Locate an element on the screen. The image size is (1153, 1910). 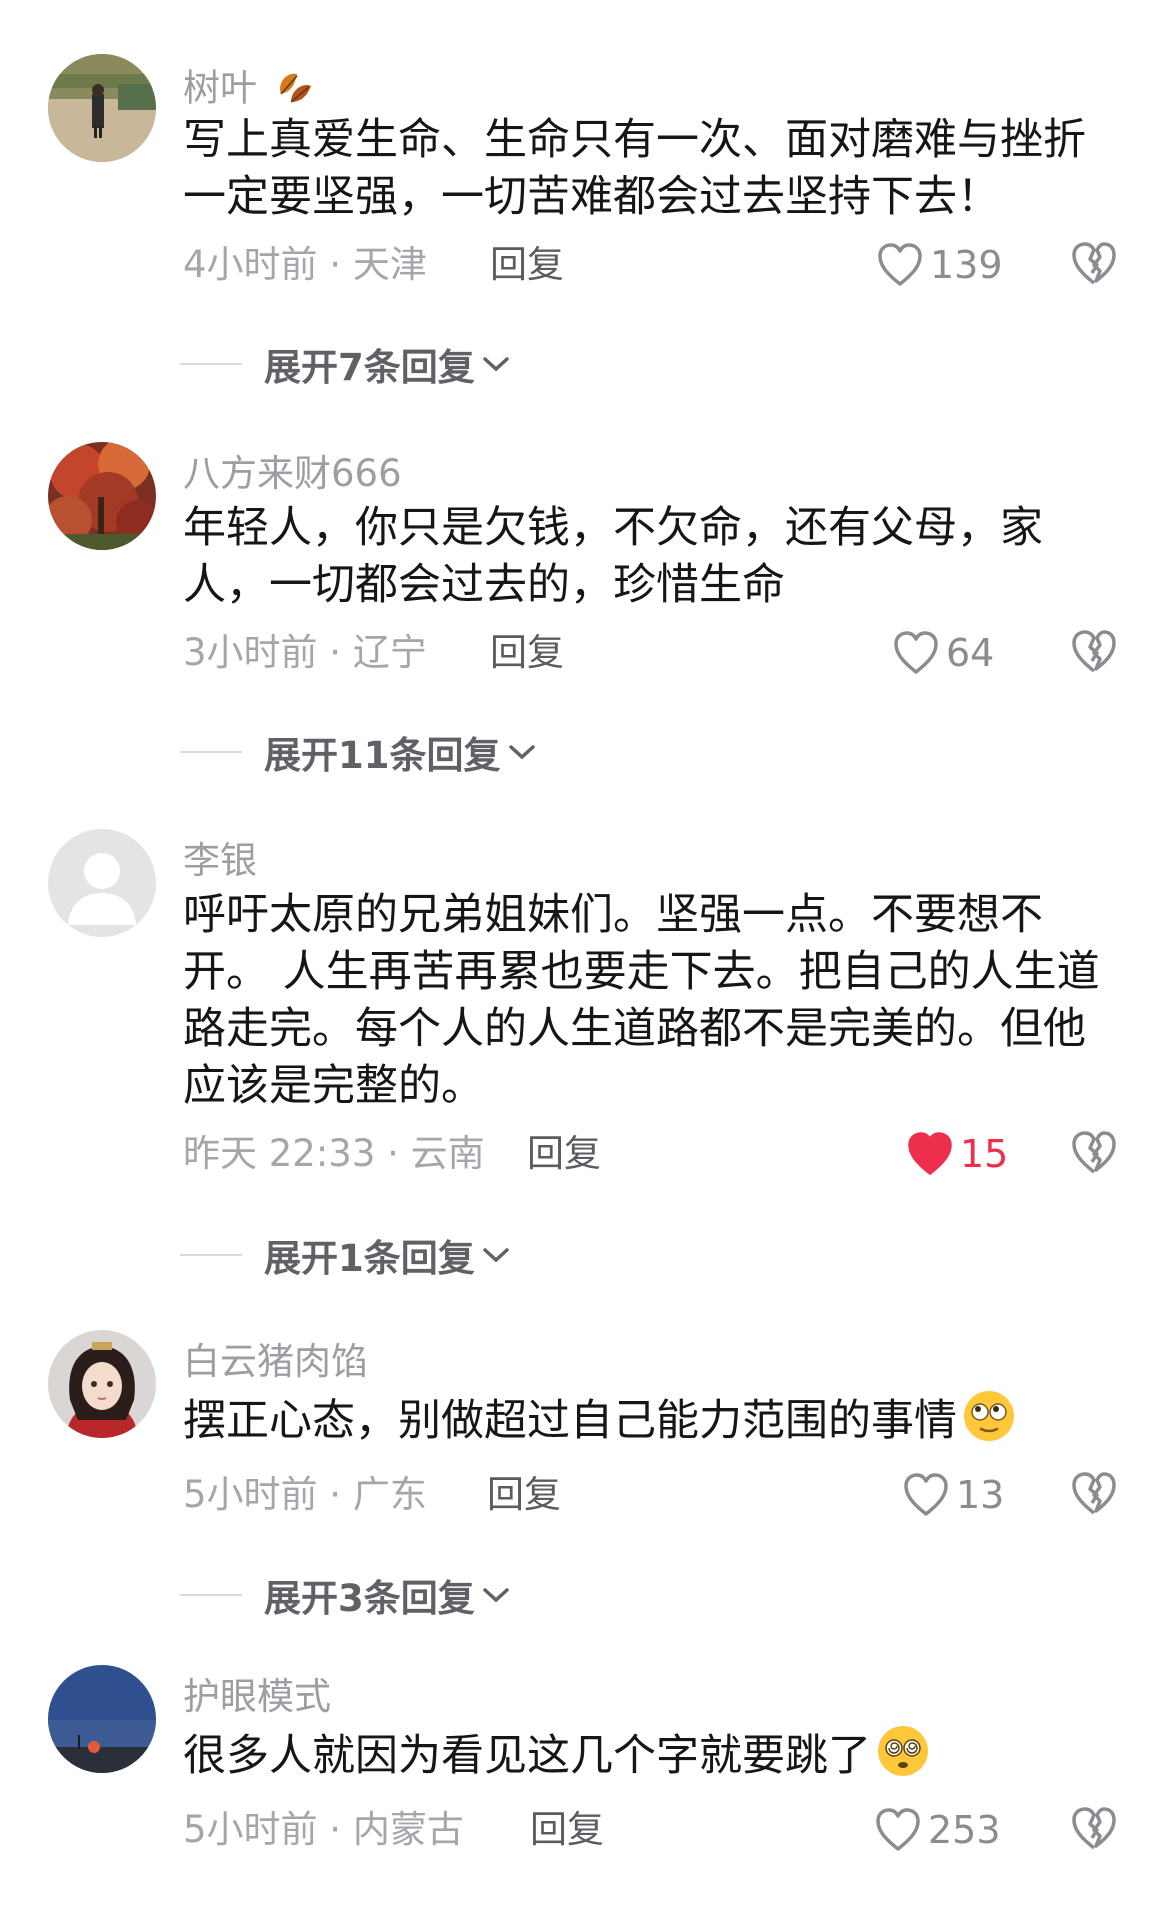
expand-replies: 展开1条回复 is located at coordinates (345, 1255).